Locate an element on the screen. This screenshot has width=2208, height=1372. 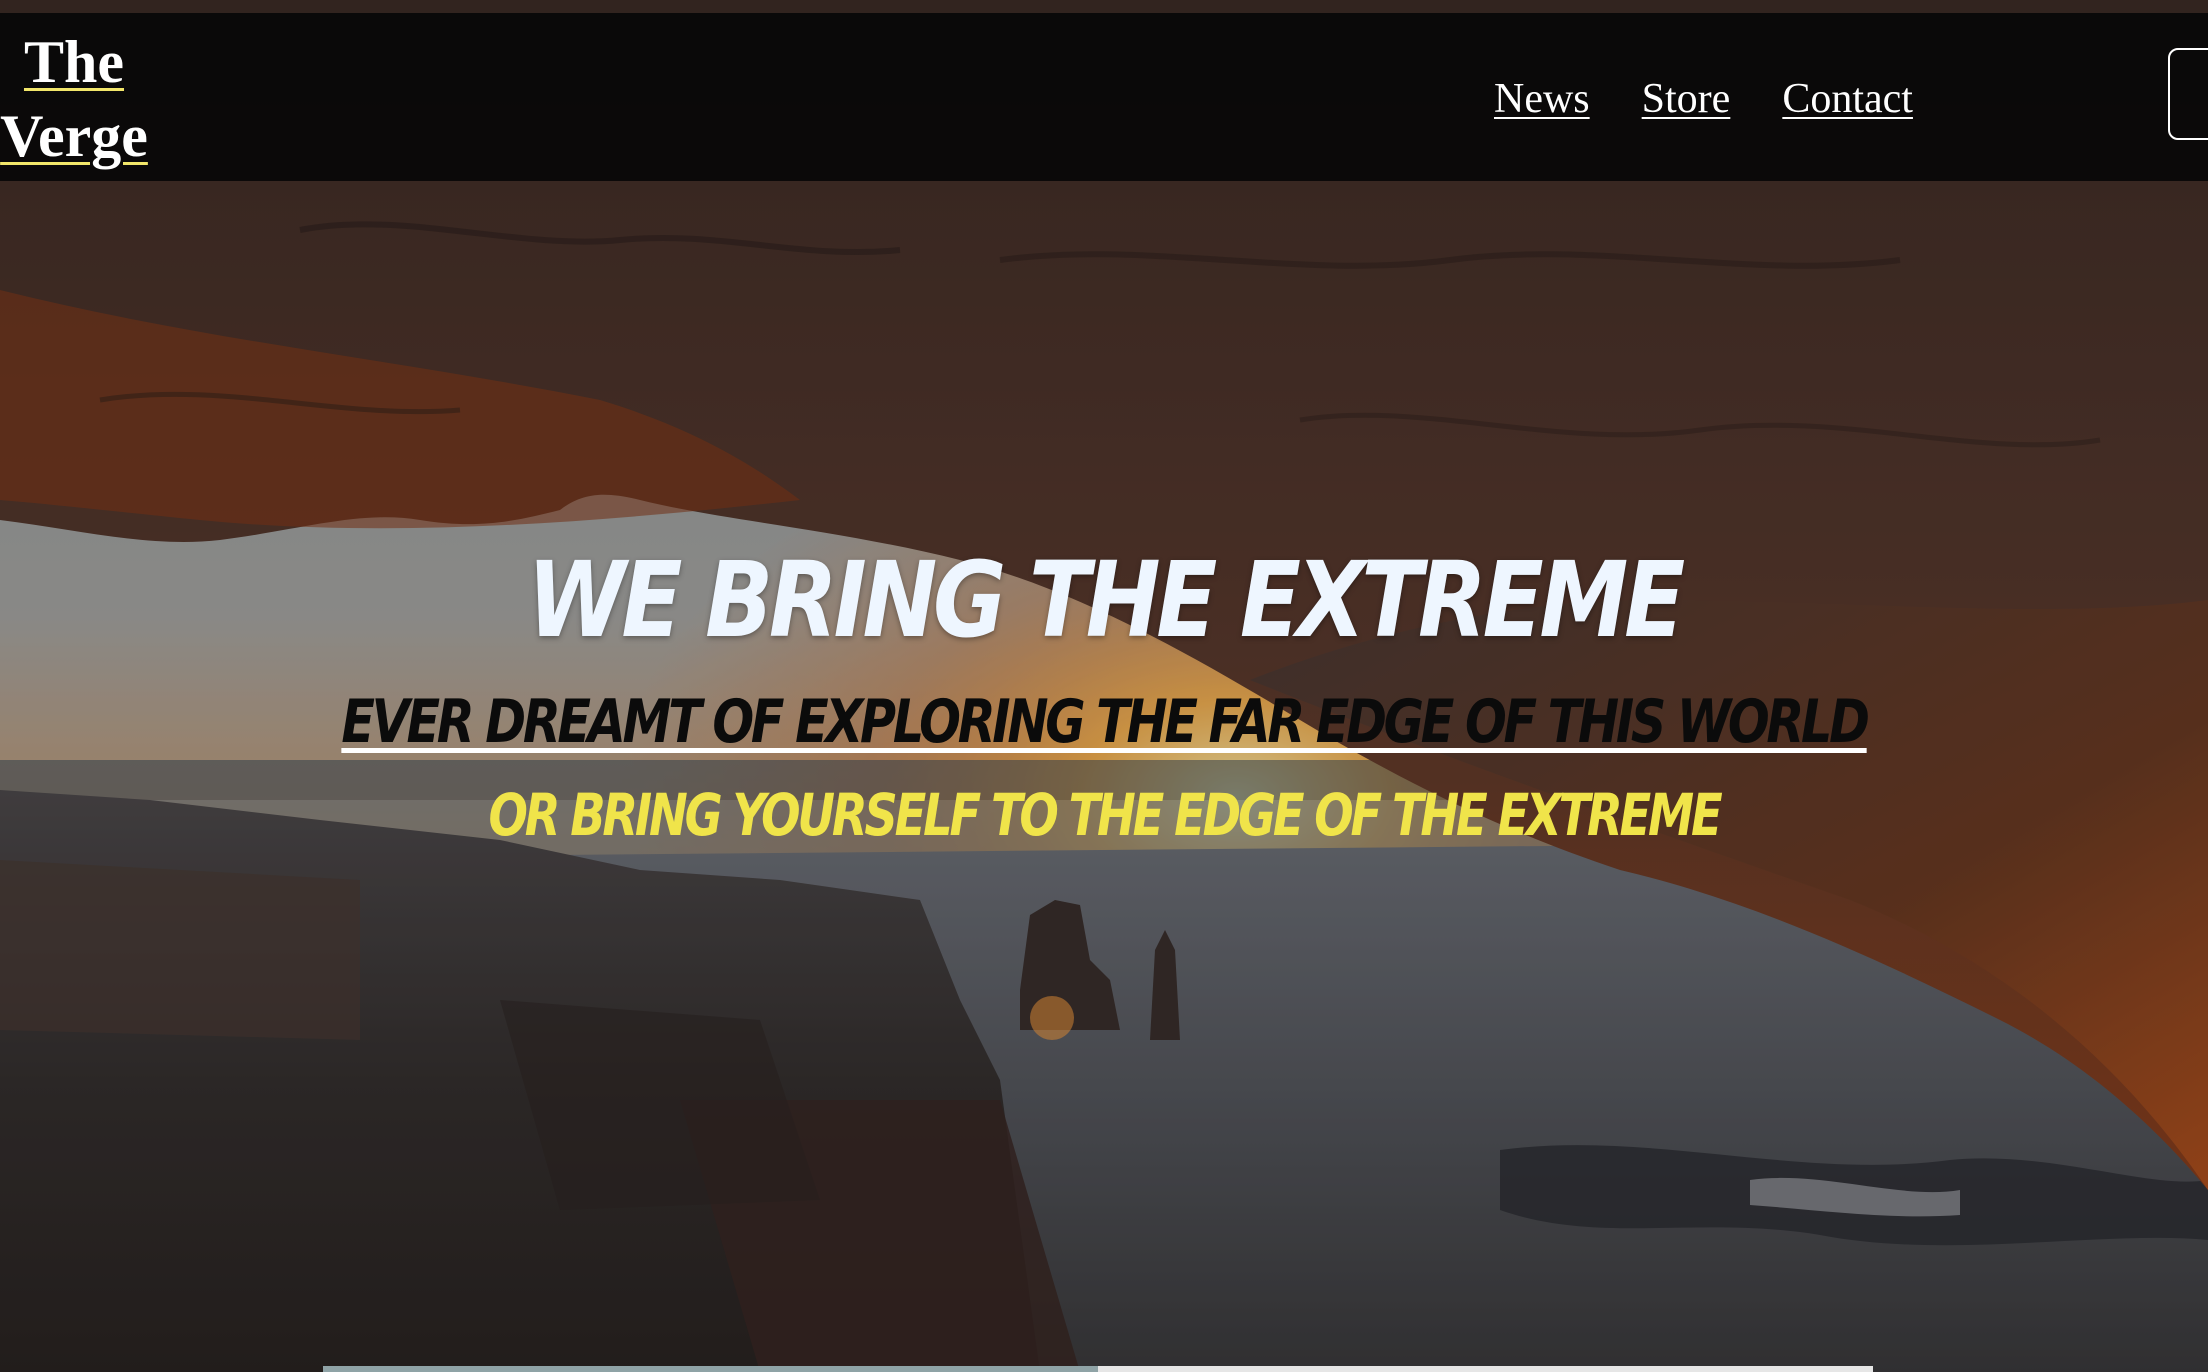
header-bar: The Verge News Store Contact is located at coordinates (1104, 97).